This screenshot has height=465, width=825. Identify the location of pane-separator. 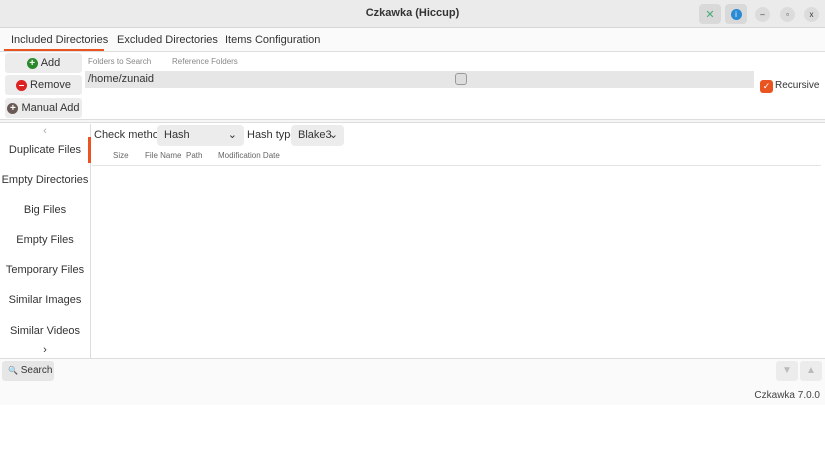
(412, 121).